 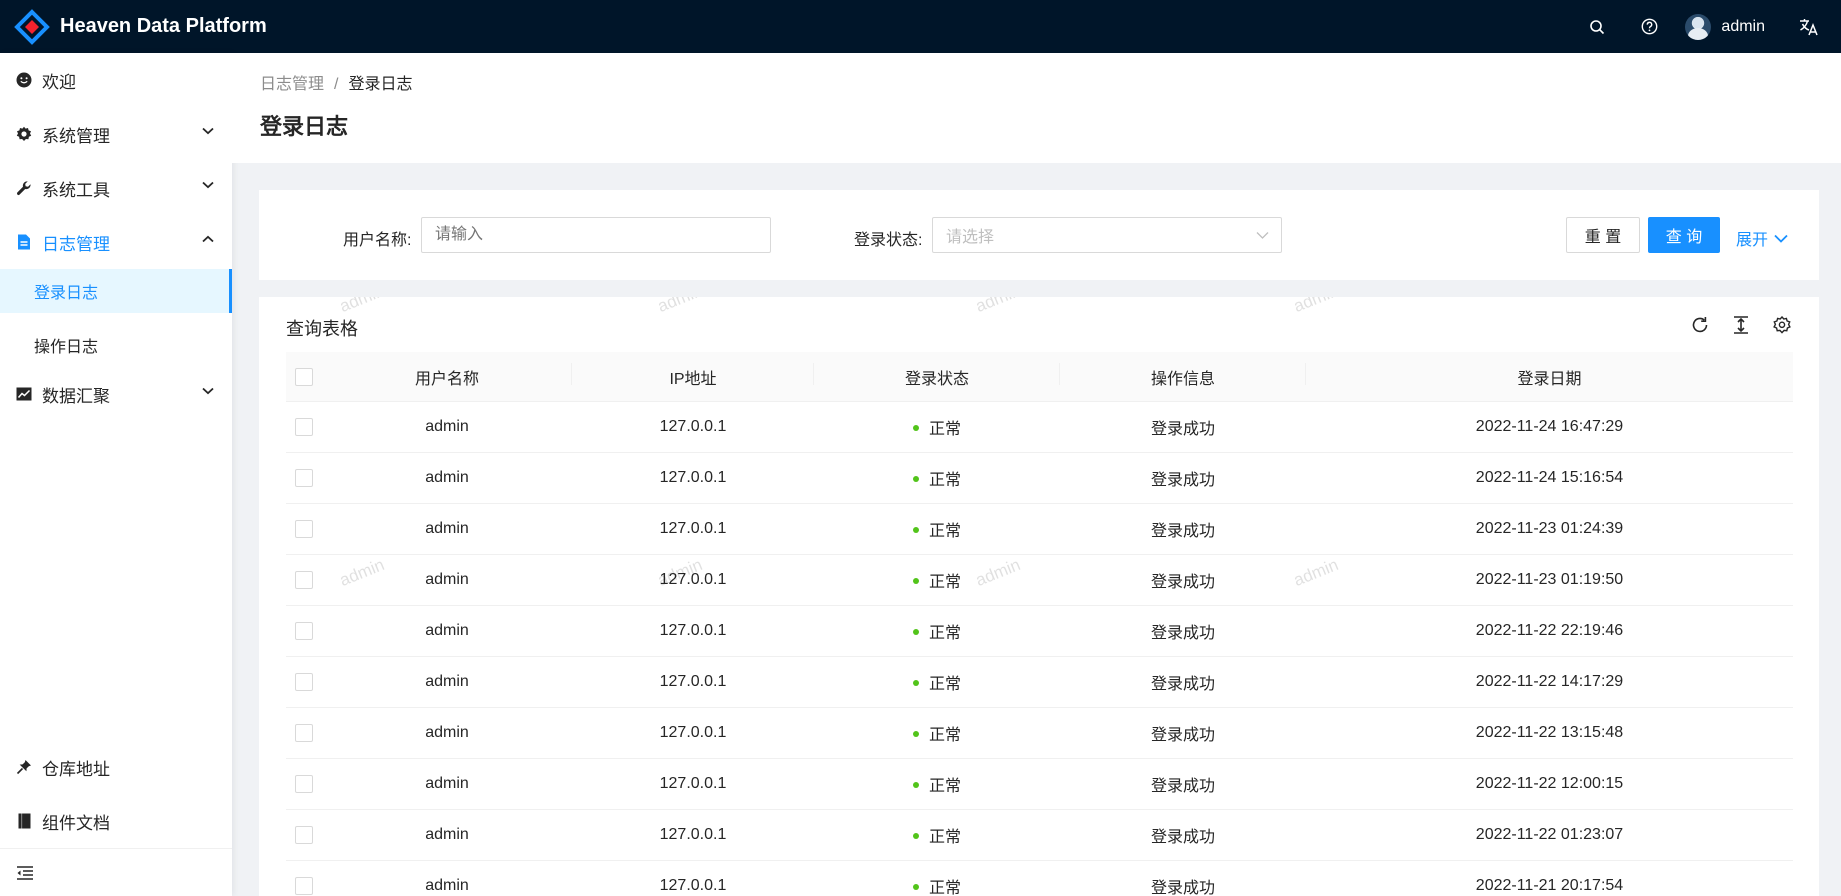 I want to click on table-row: admin 127.0.0.1 正常 登录成功 2022-11-22 12:00:15, so click(x=1039, y=784).